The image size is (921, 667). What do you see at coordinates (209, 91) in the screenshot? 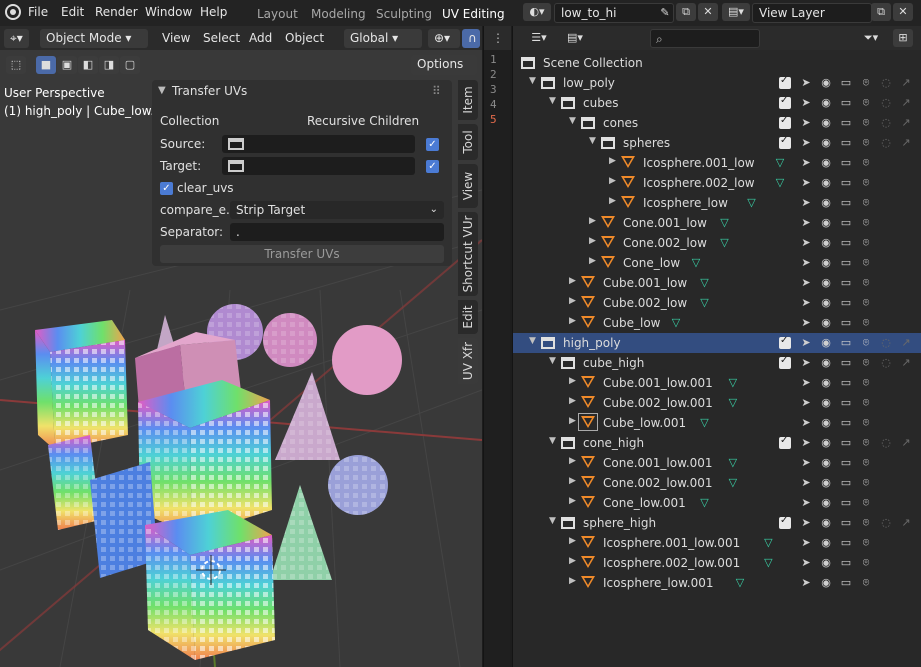
I see `panel-title: Transfer UVs` at bounding box center [209, 91].